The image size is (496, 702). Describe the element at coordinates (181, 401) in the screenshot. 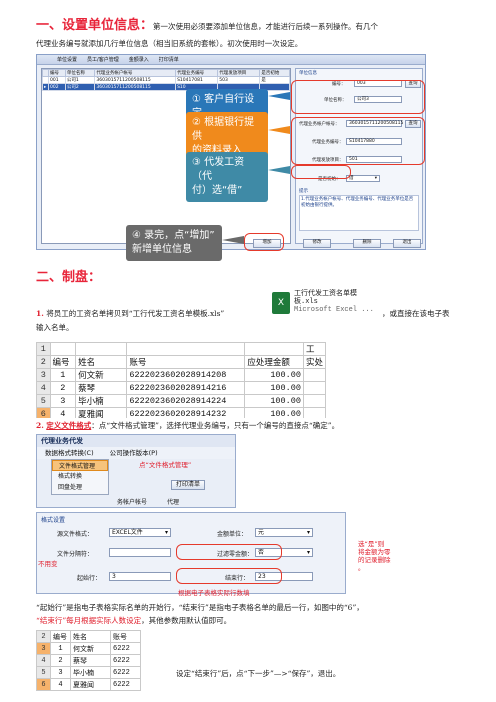

I see `table-row: 5 3 毕小楠 6222023602028914224 100.00` at that location.